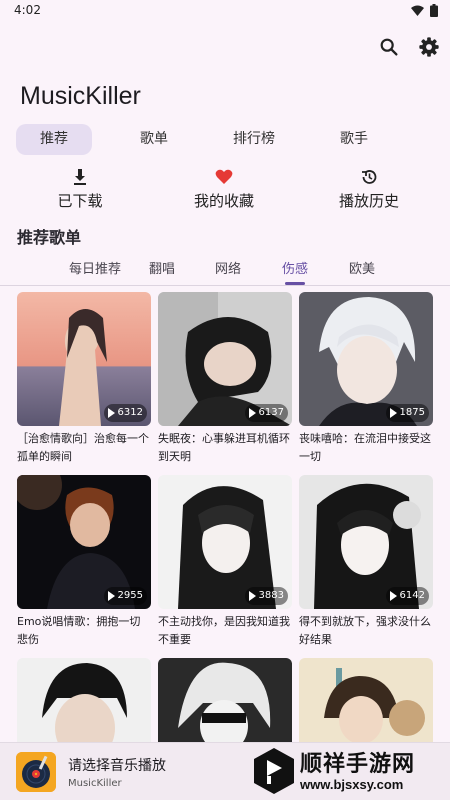 The width and height of the screenshot is (450, 800). Describe the element at coordinates (271, 595) in the screenshot. I see `play-count: 3883` at that location.